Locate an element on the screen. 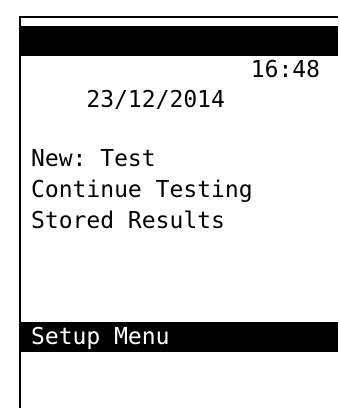  scroll-down-icon is located at coordinates (325, 70).